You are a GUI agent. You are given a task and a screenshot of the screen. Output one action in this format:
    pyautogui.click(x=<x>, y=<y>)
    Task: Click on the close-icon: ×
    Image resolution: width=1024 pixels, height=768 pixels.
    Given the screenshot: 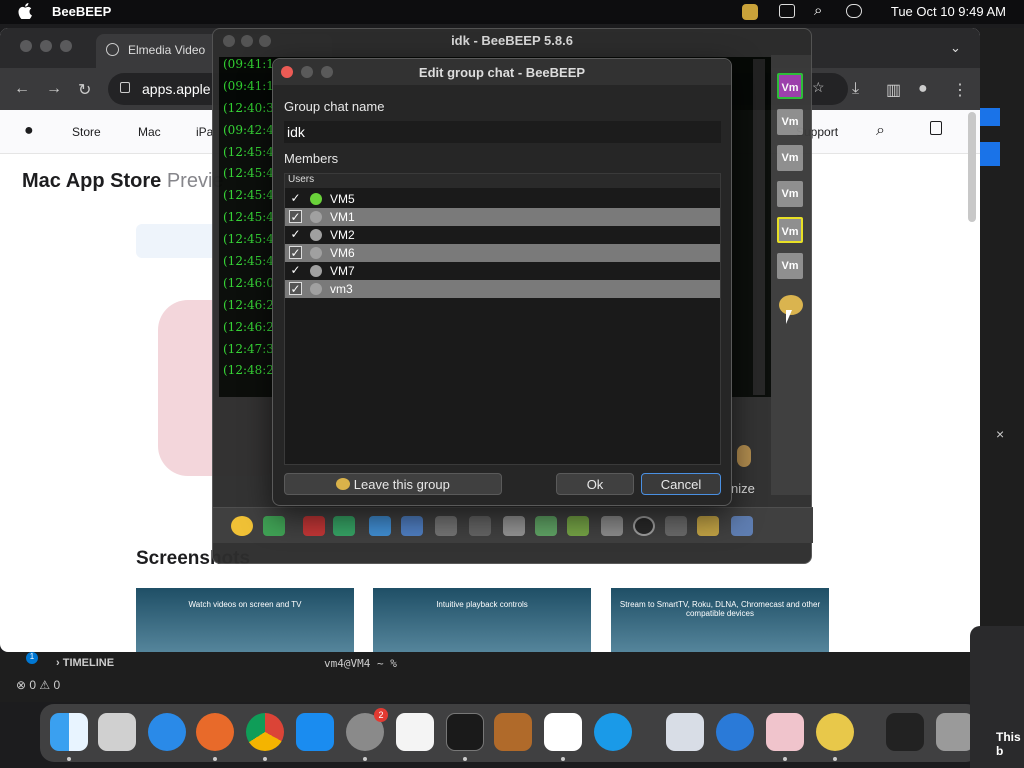 What is the action you would take?
    pyautogui.click(x=1000, y=434)
    